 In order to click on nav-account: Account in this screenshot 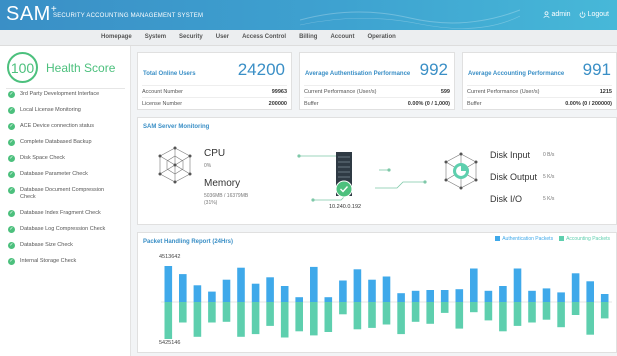, I will do `click(342, 37)`.